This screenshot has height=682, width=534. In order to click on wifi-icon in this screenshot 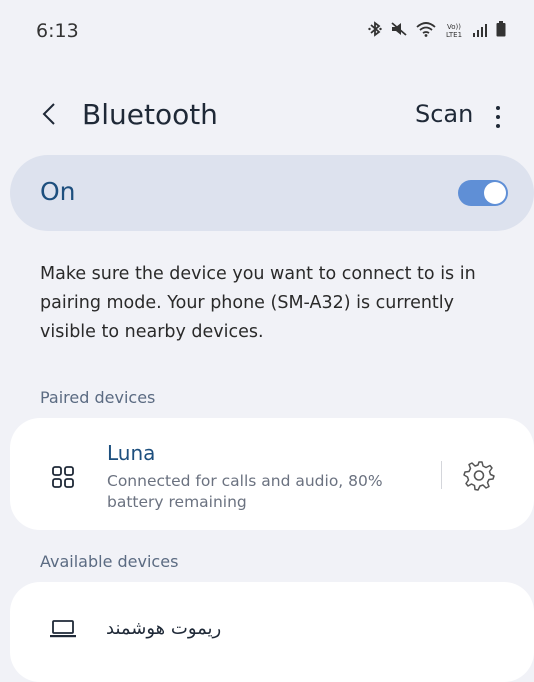, I will do `click(426, 31)`.